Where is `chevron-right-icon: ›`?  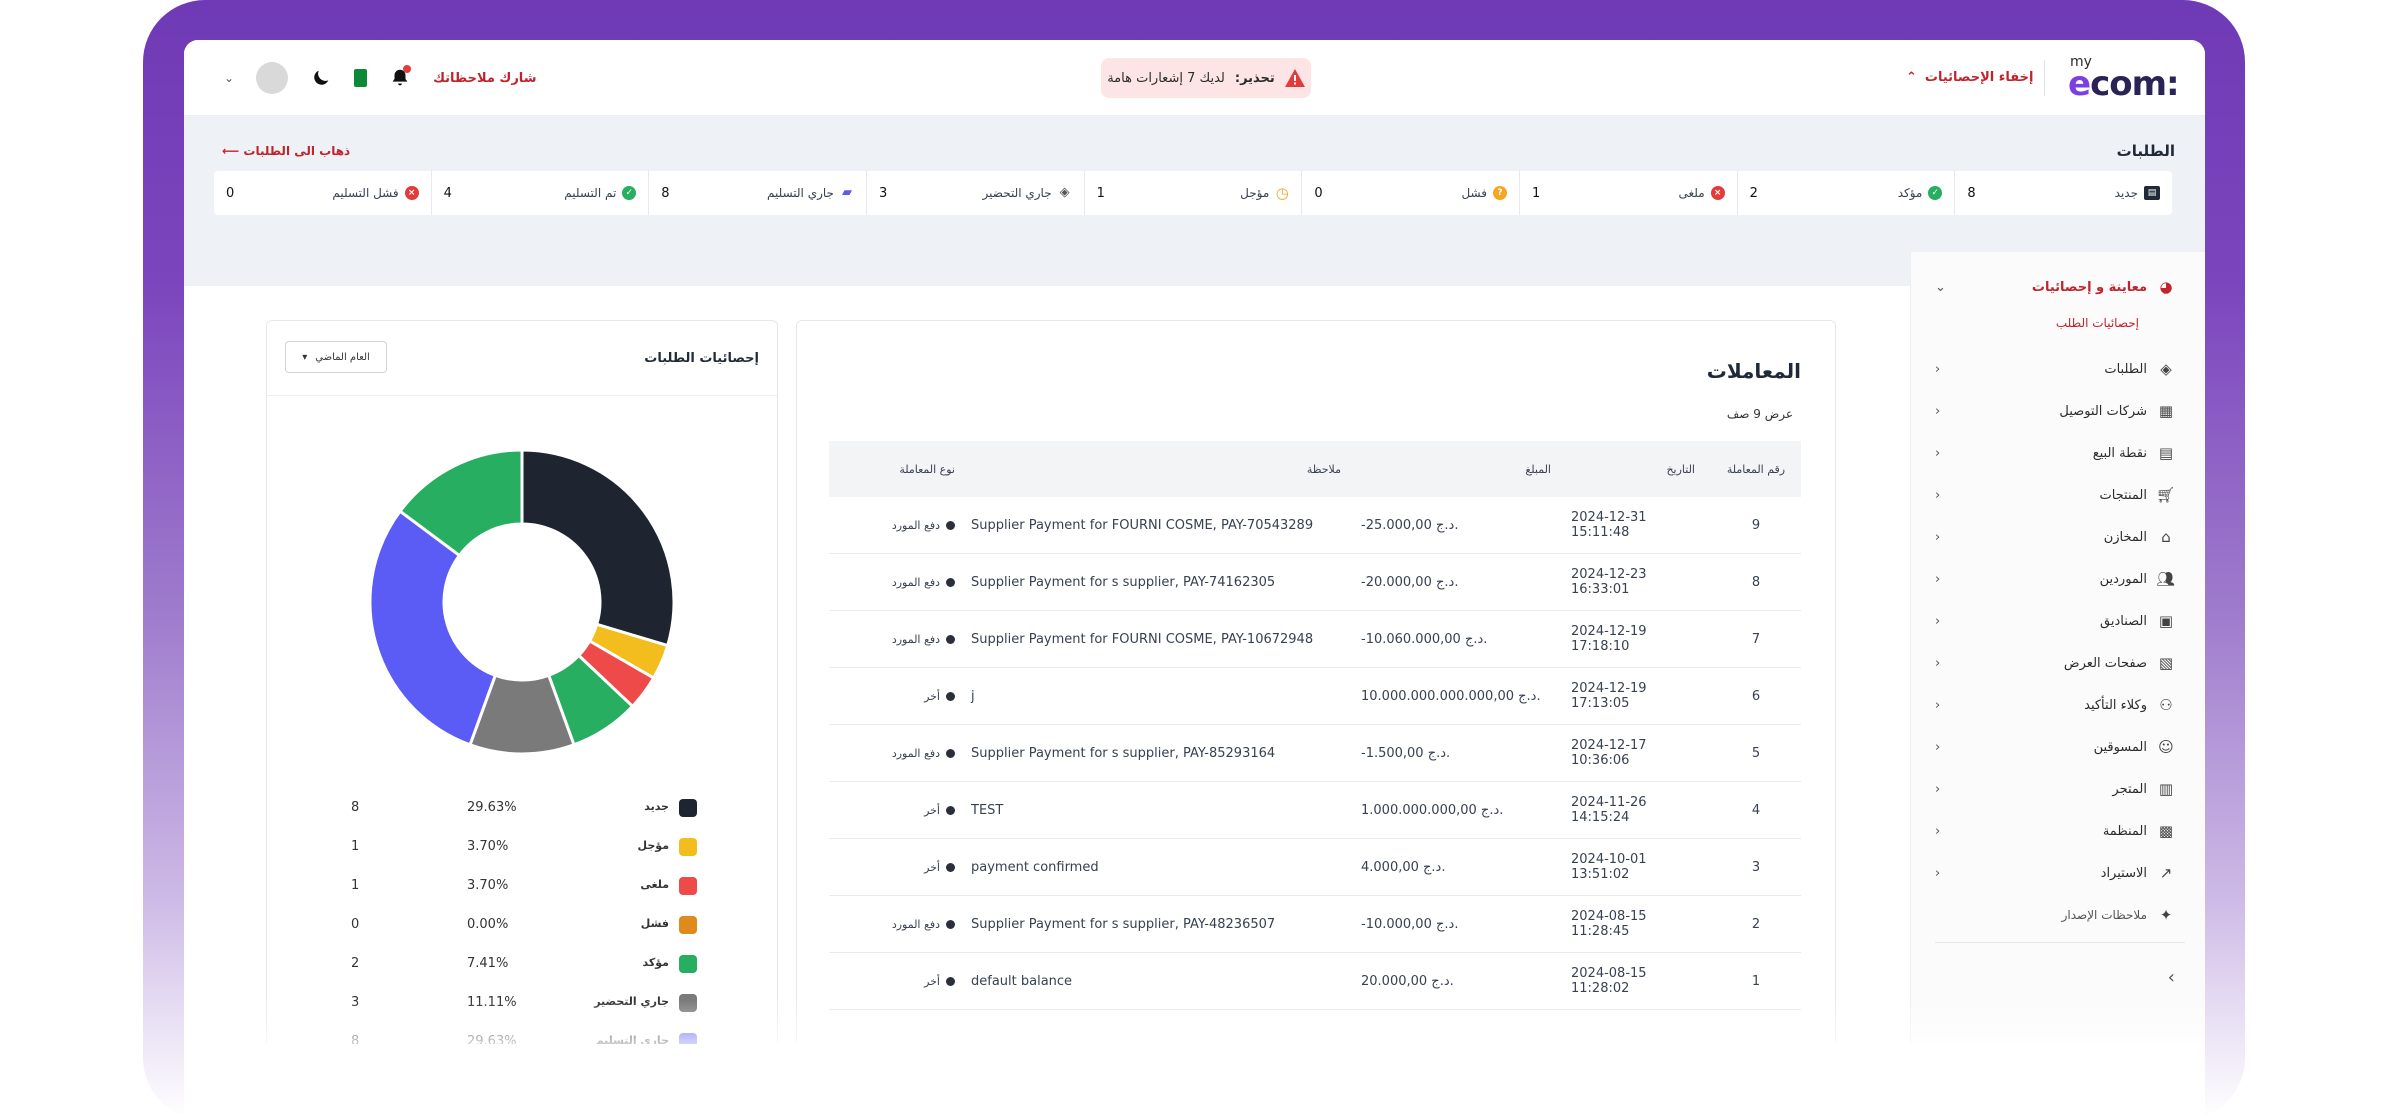
chevron-right-icon: › is located at coordinates (2171, 977).